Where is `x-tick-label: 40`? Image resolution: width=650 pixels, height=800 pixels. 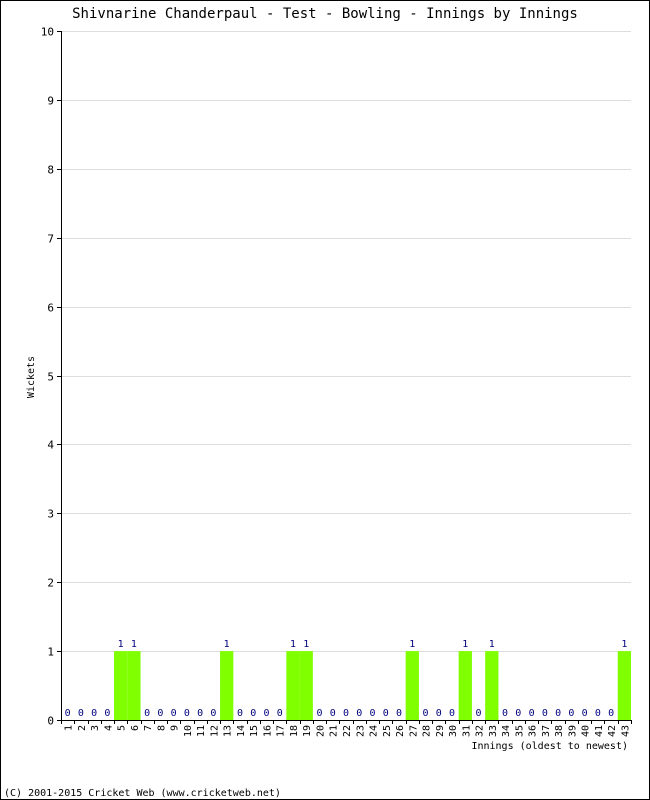 x-tick-label: 40 is located at coordinates (586, 731).